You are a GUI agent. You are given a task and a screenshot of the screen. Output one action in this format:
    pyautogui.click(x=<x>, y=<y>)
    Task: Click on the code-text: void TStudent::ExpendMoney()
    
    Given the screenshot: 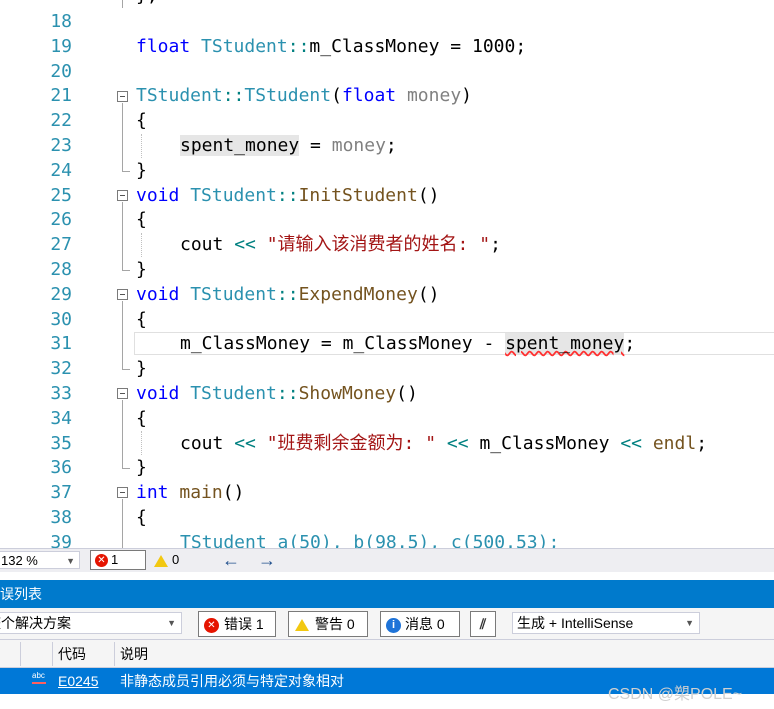 What is the action you would take?
    pyautogui.click(x=288, y=295)
    